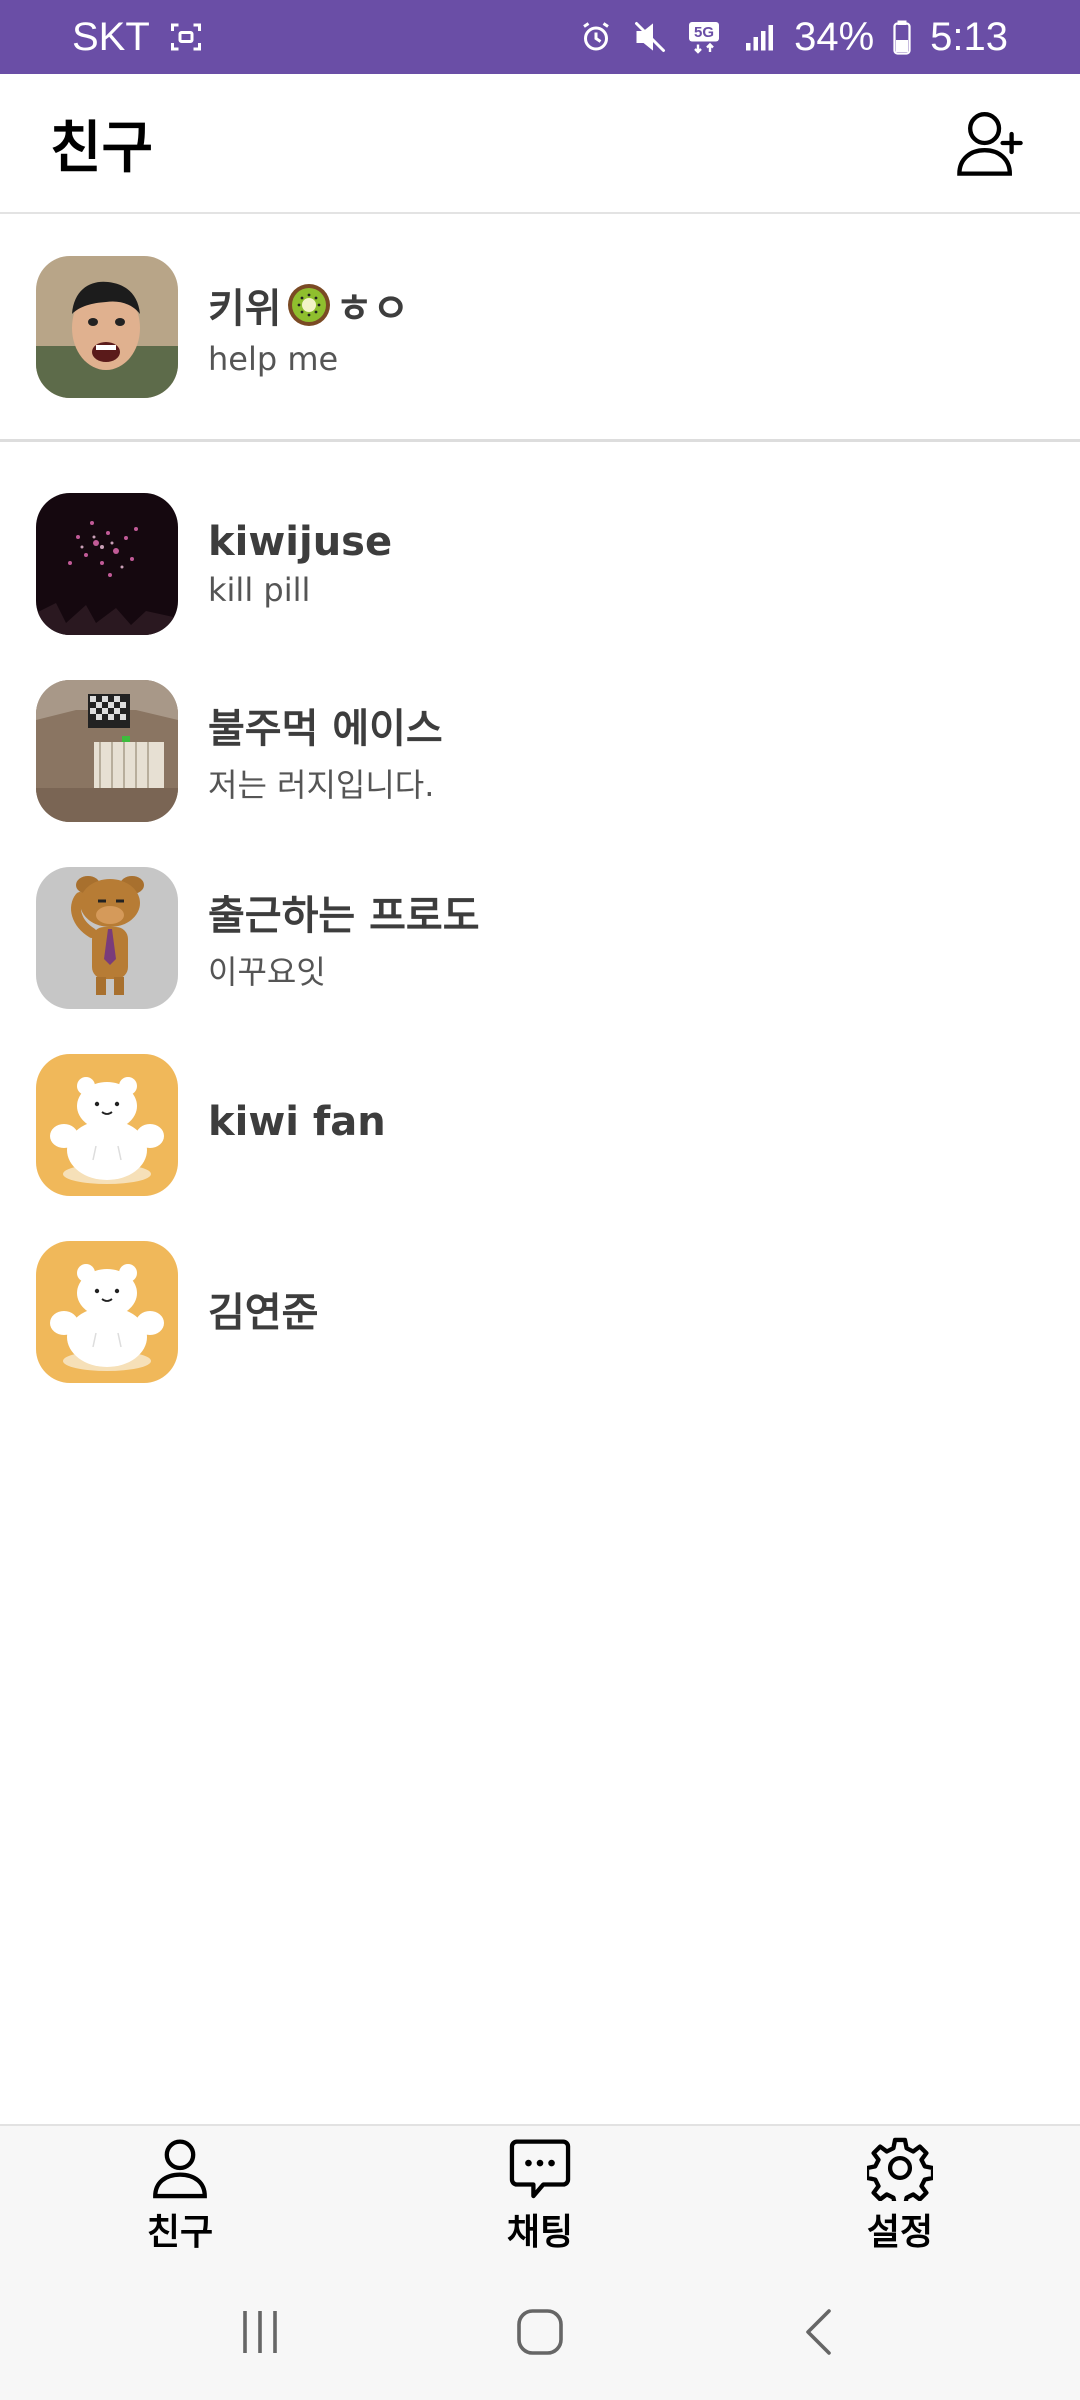 This screenshot has width=1080, height=2400. I want to click on battery-icon, so click(902, 37).